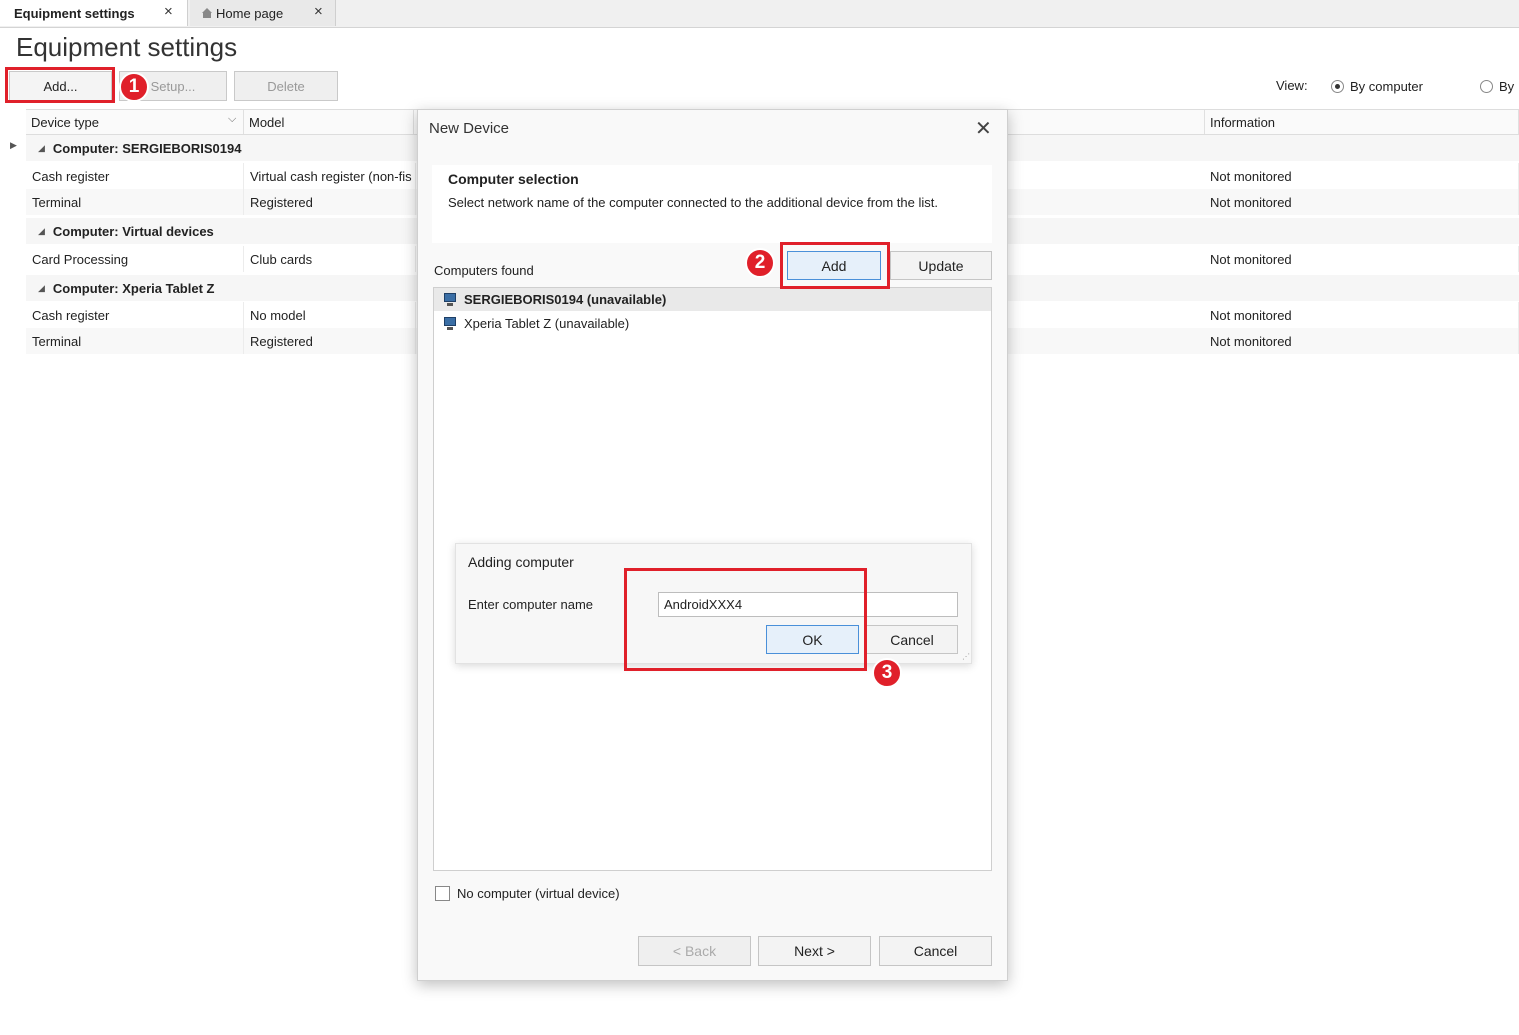 The width and height of the screenshot is (1519, 1035). What do you see at coordinates (330, 259) in the screenshot?
I see `cell-model: Club cards` at bounding box center [330, 259].